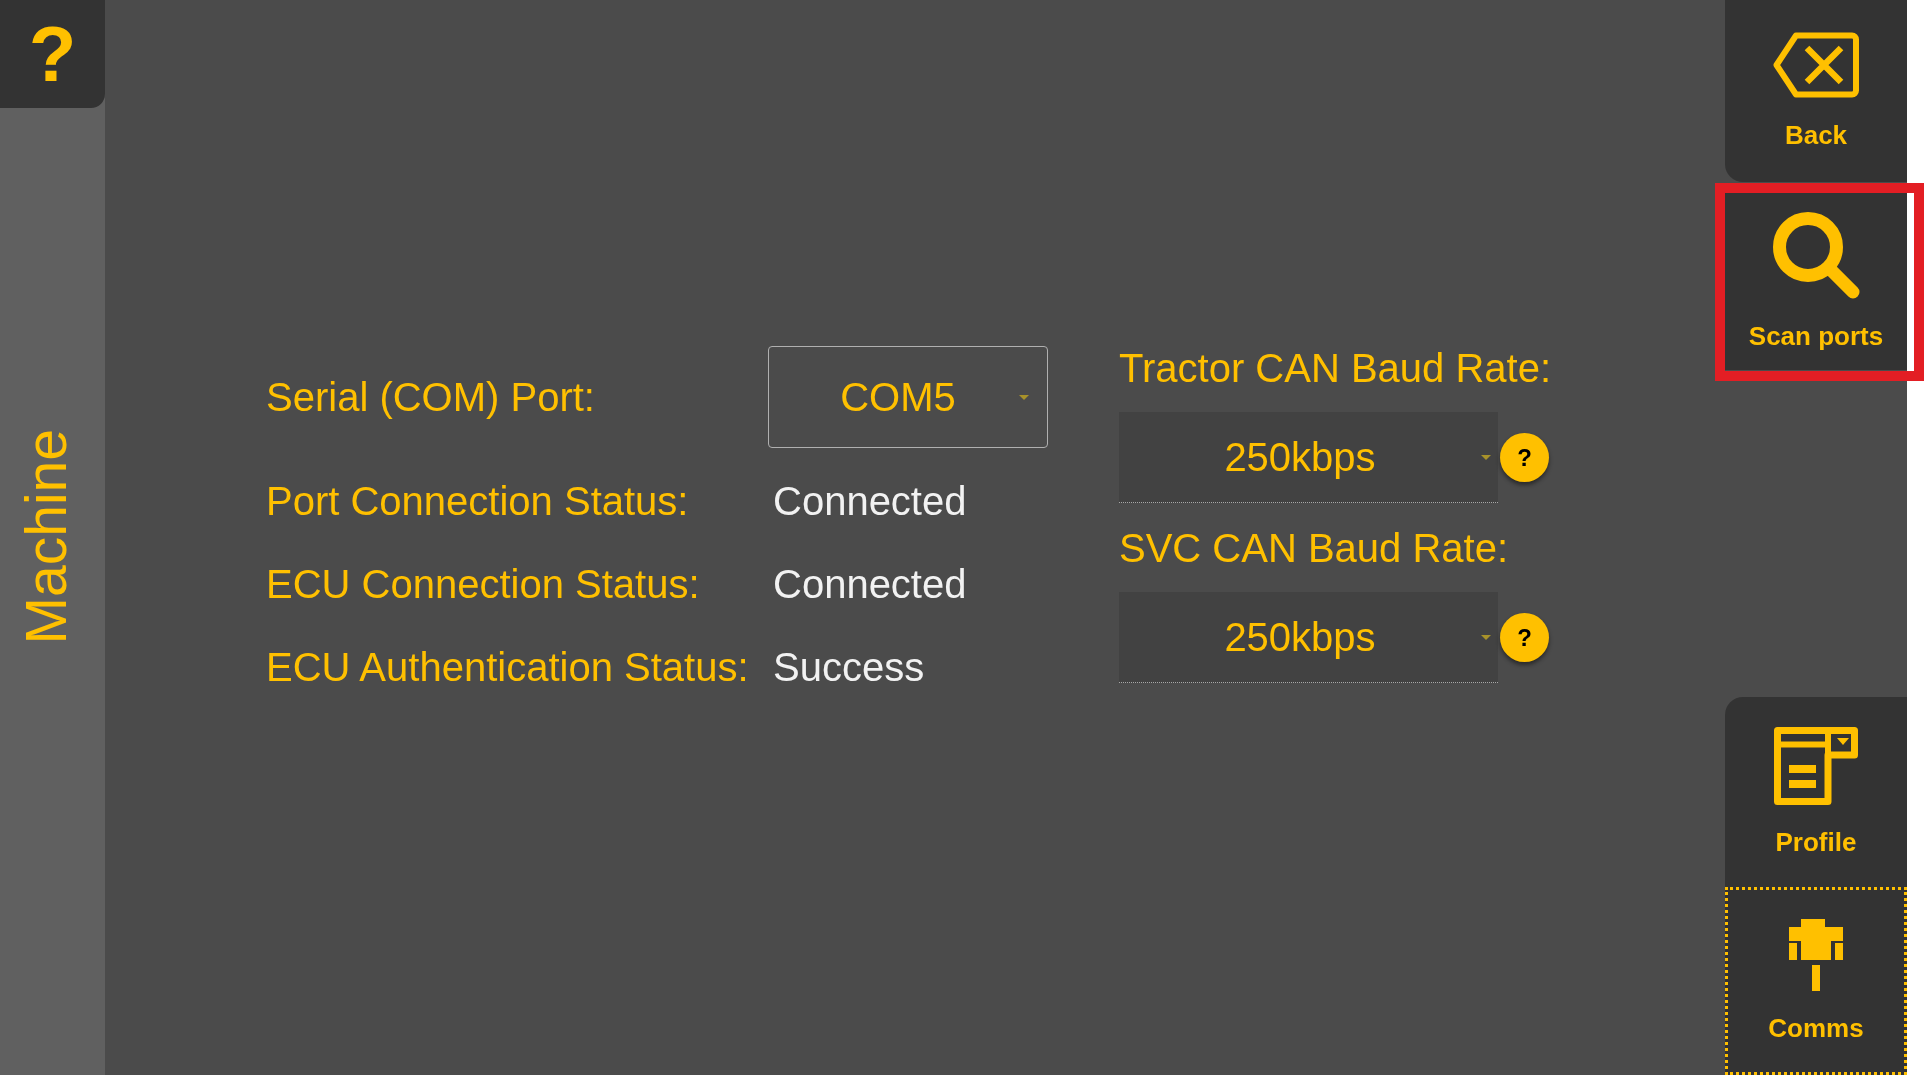 The height and width of the screenshot is (1075, 1924). I want to click on profile-button: Profile, so click(1816, 792).